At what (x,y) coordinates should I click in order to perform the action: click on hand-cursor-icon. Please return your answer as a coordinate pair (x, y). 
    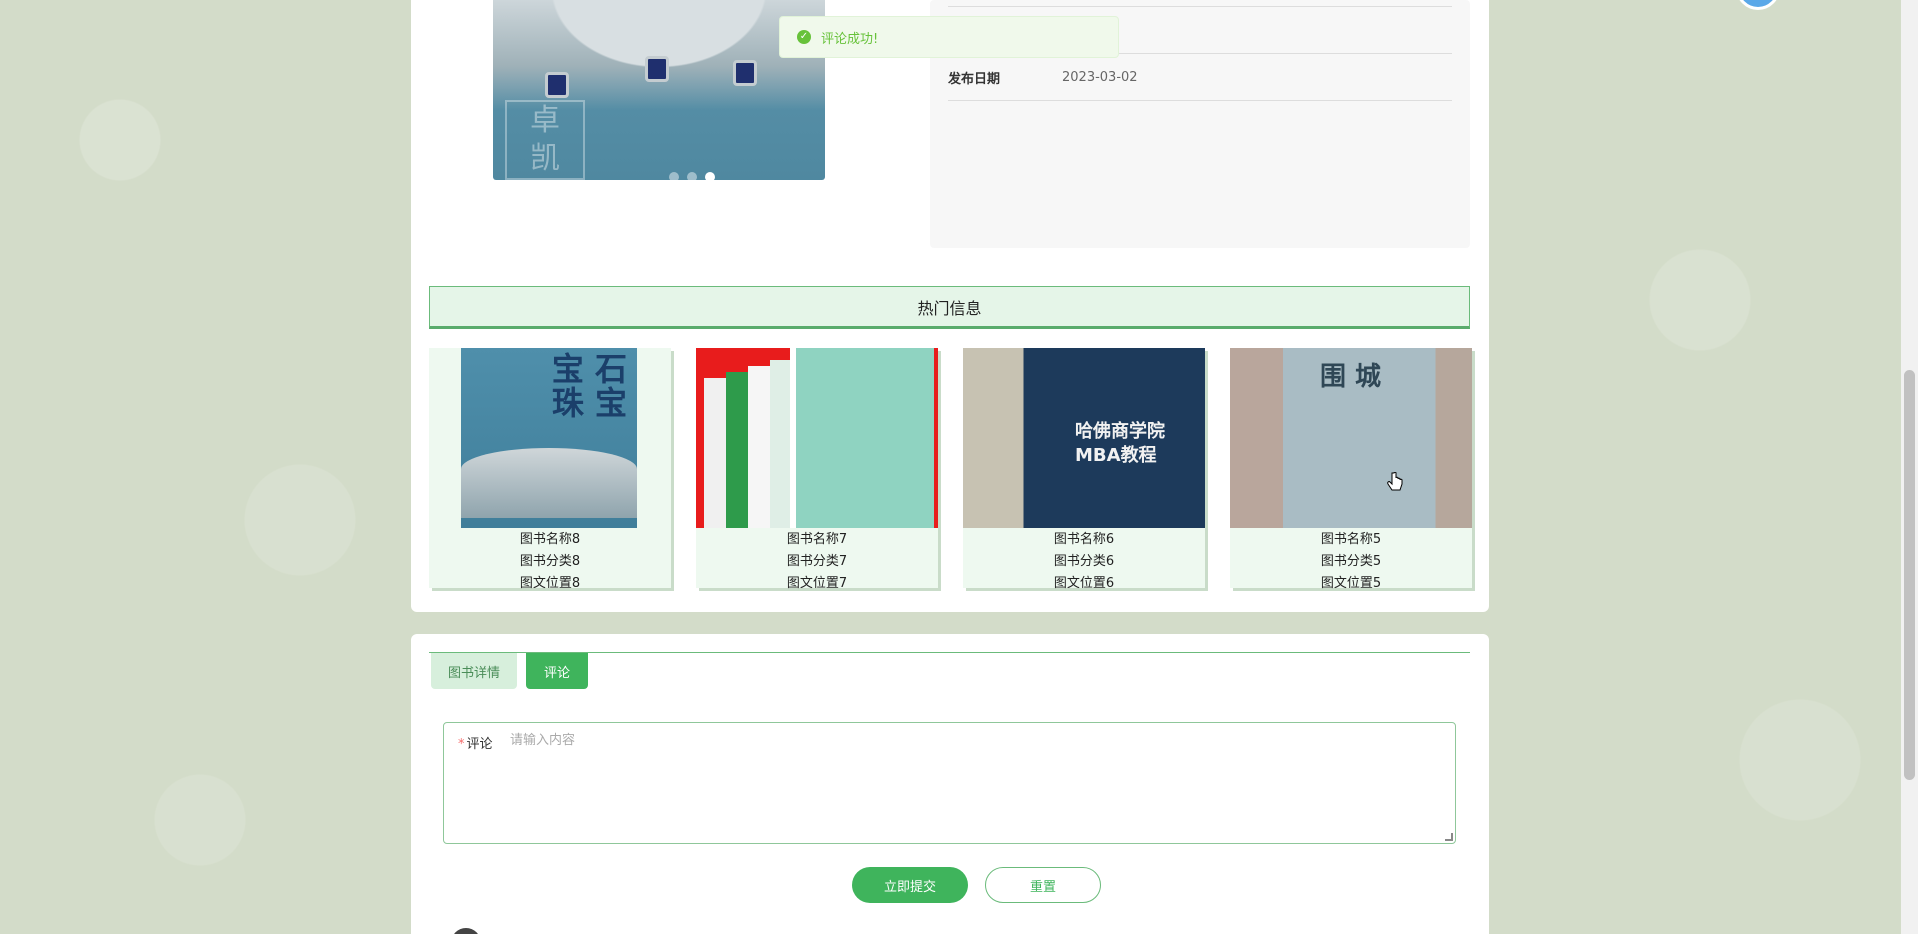
    Looking at the image, I should click on (1395, 481).